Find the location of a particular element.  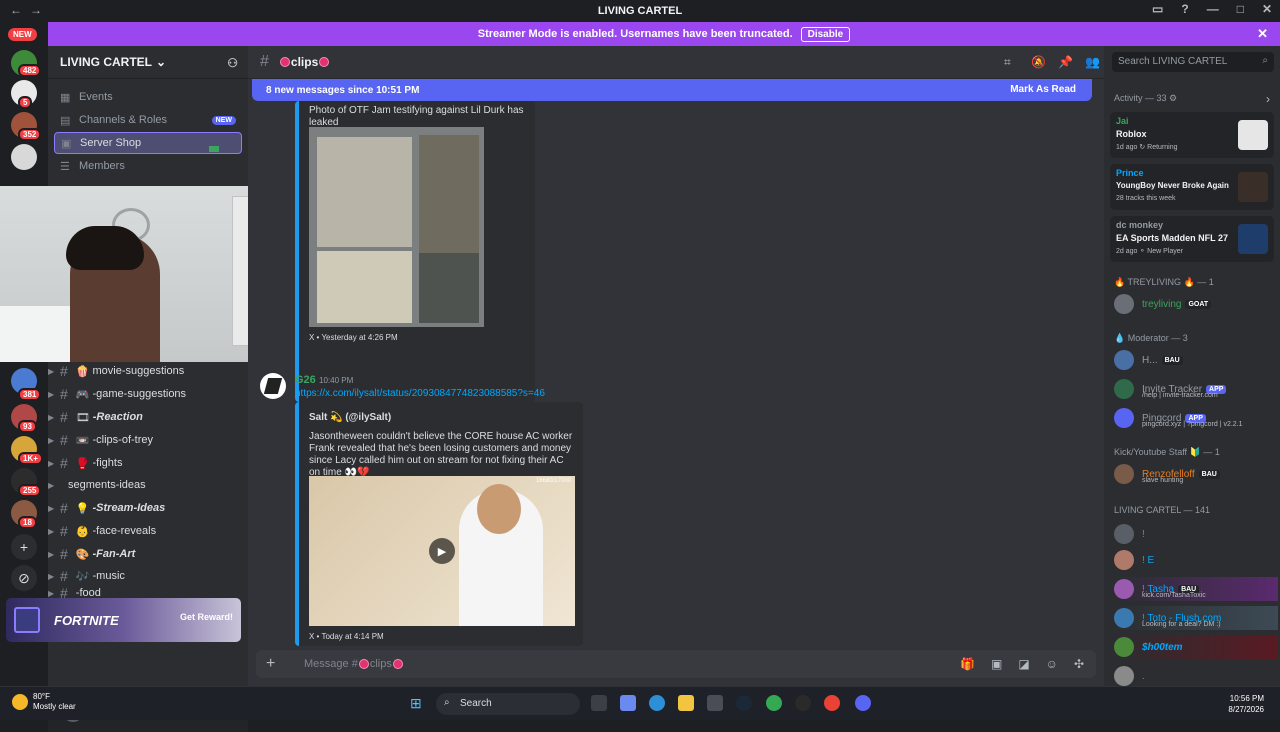

close-banner-icon: ✕ is located at coordinates (1262, 34).